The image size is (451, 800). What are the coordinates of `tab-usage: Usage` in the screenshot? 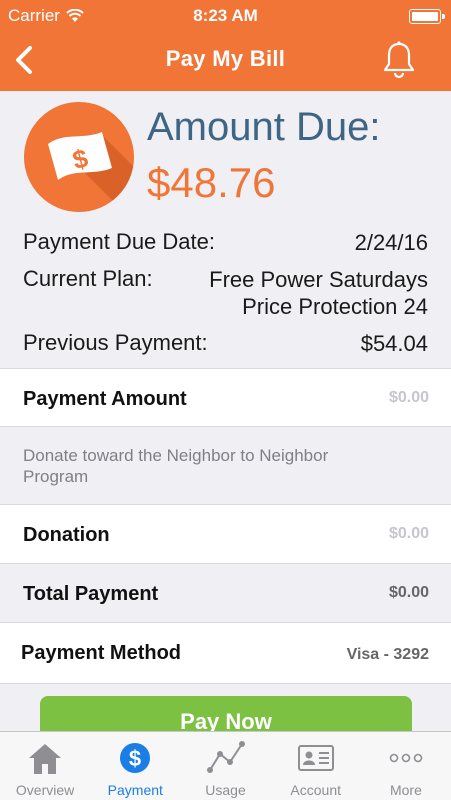 It's located at (225, 766).